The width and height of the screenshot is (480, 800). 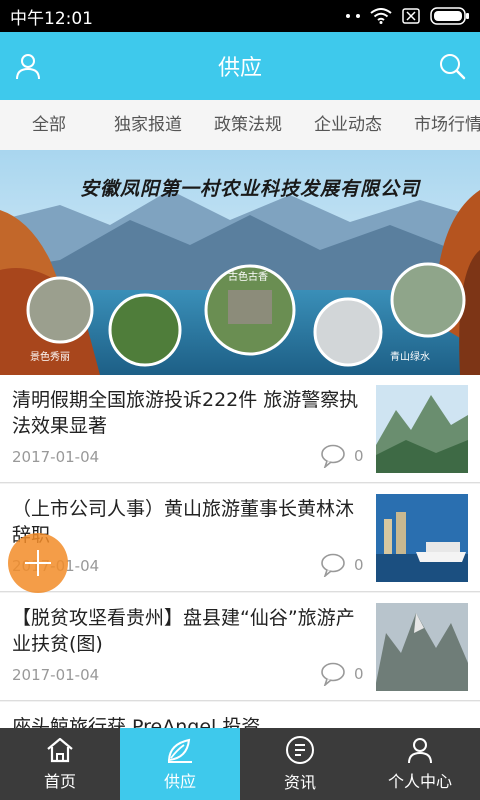 I want to click on page-title: 供应, so click(x=239, y=68).